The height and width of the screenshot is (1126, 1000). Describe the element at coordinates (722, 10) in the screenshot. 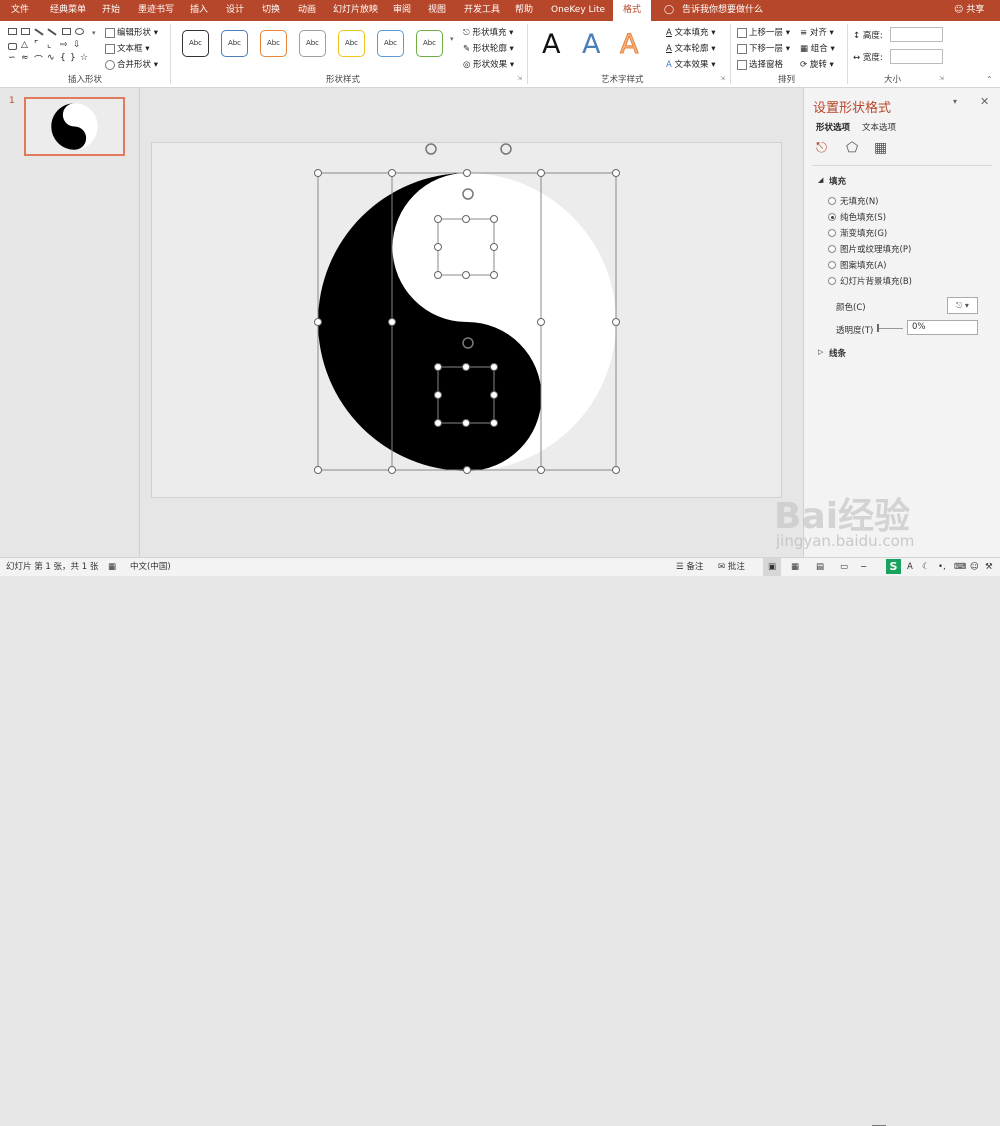

I see `tell-me-search: 告诉我你想要做什么` at that location.